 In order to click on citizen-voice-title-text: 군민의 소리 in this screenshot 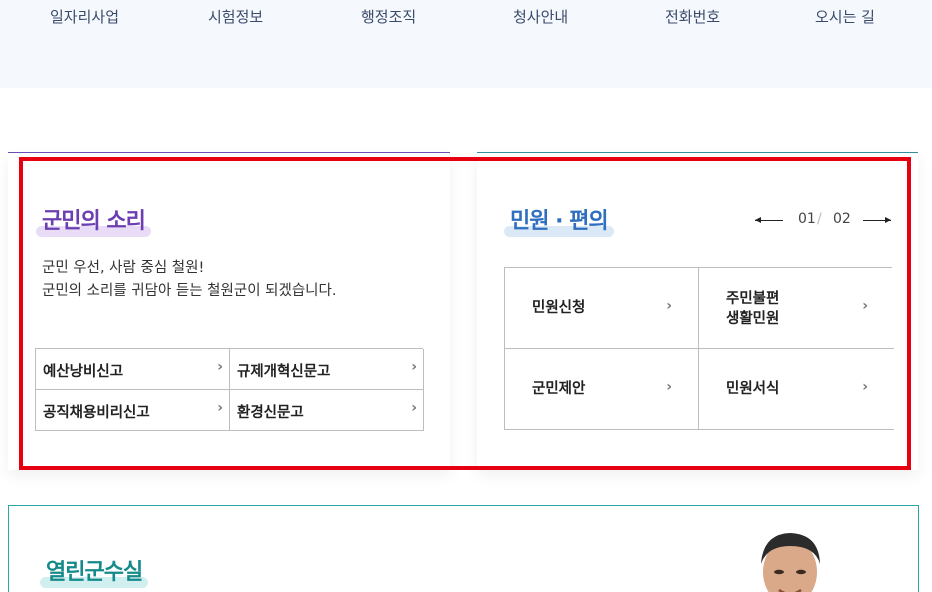, I will do `click(94, 221)`.